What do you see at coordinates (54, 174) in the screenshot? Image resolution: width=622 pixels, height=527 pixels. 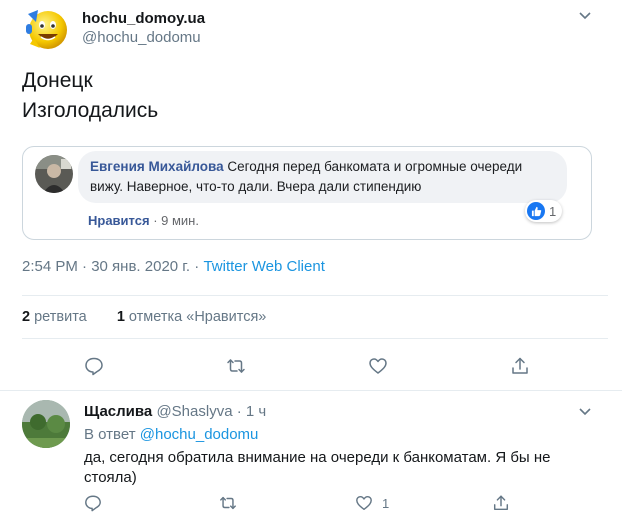 I see `comment-author-avatar` at bounding box center [54, 174].